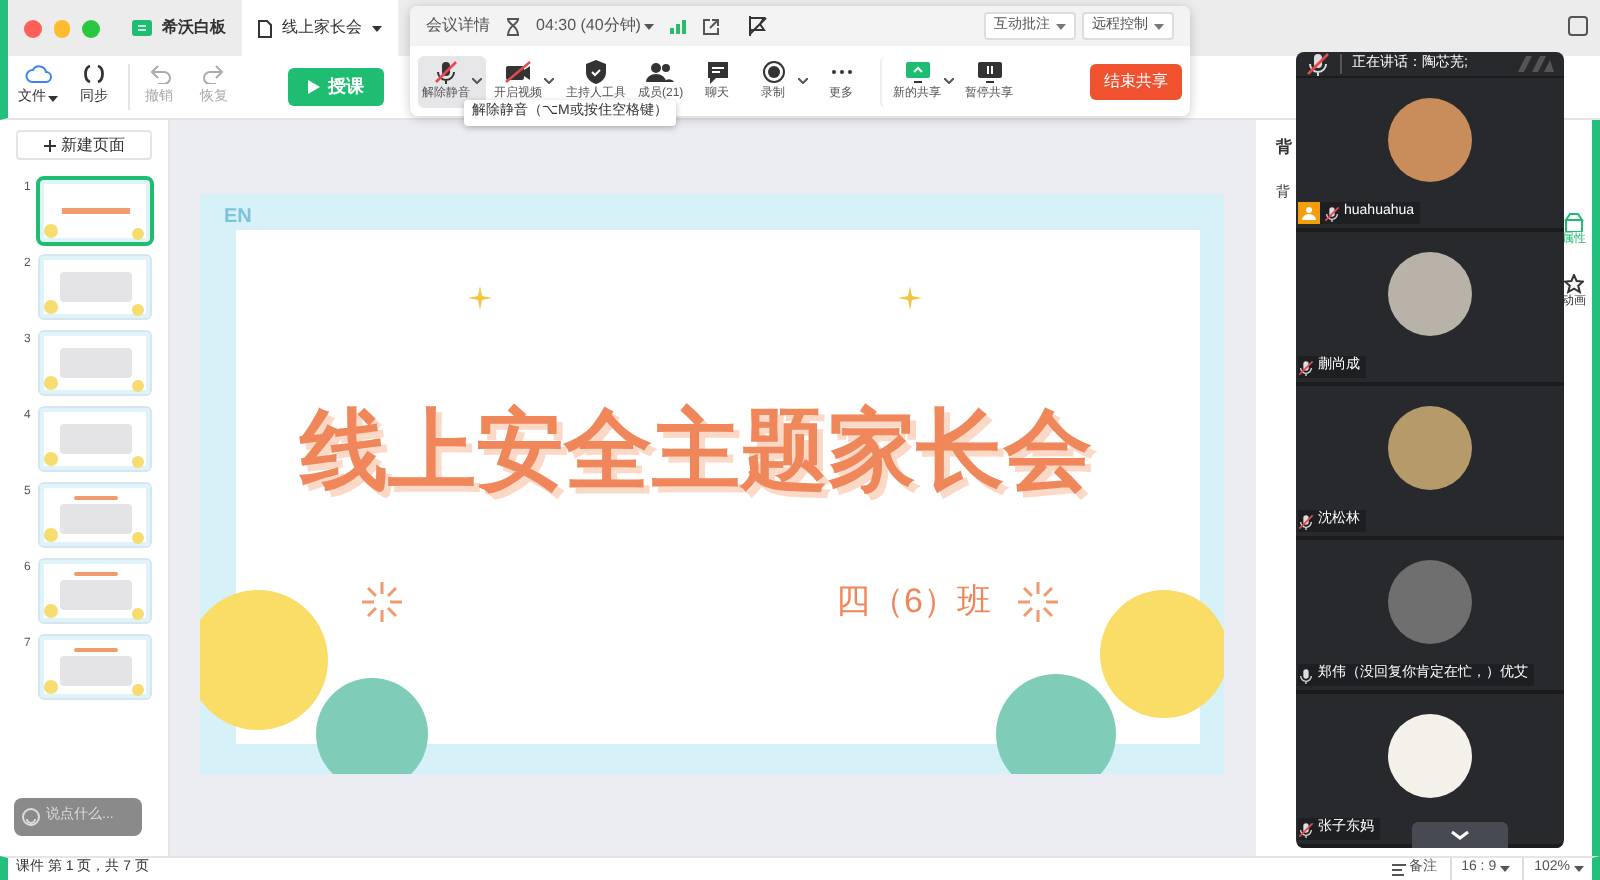  Describe the element at coordinates (84, 145) in the screenshot. I see `new-page-button: 新建页面` at that location.